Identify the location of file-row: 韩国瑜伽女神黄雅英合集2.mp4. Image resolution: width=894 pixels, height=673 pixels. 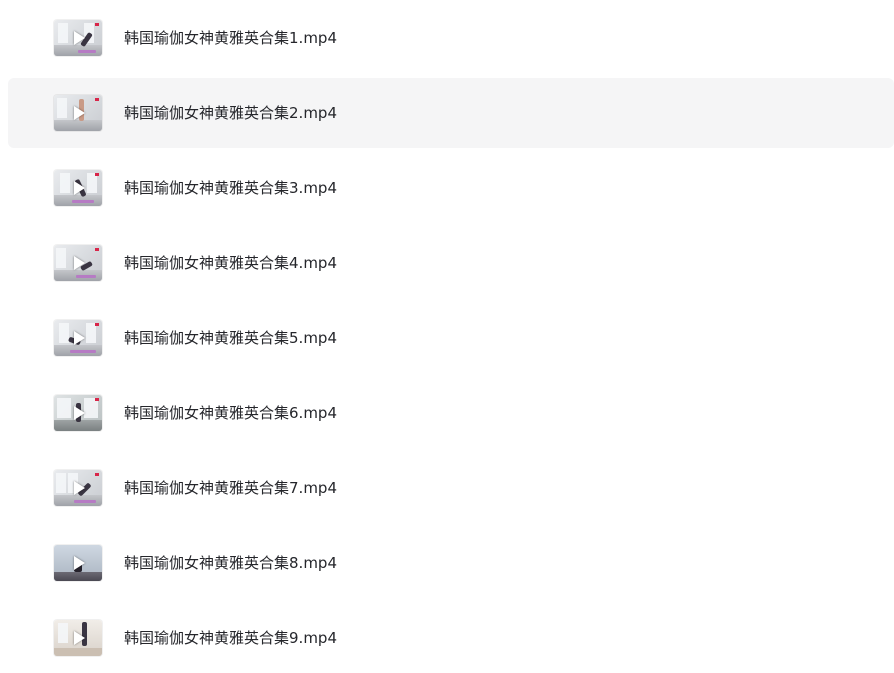
(451, 113).